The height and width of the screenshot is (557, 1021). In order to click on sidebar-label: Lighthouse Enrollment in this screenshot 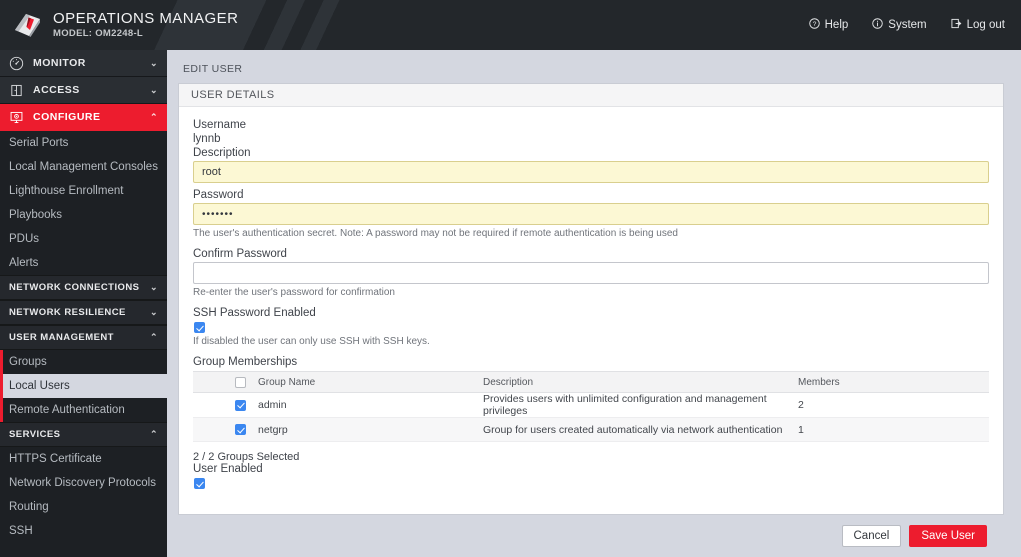, I will do `click(66, 191)`.